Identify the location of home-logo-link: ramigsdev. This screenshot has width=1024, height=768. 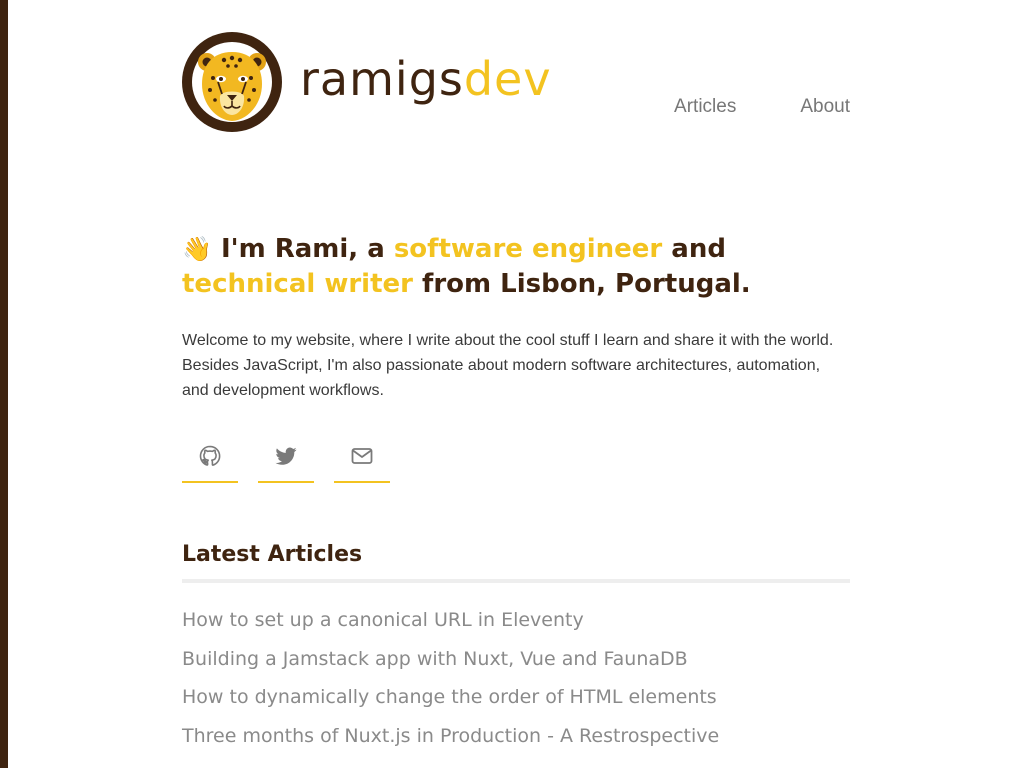
(367, 82).